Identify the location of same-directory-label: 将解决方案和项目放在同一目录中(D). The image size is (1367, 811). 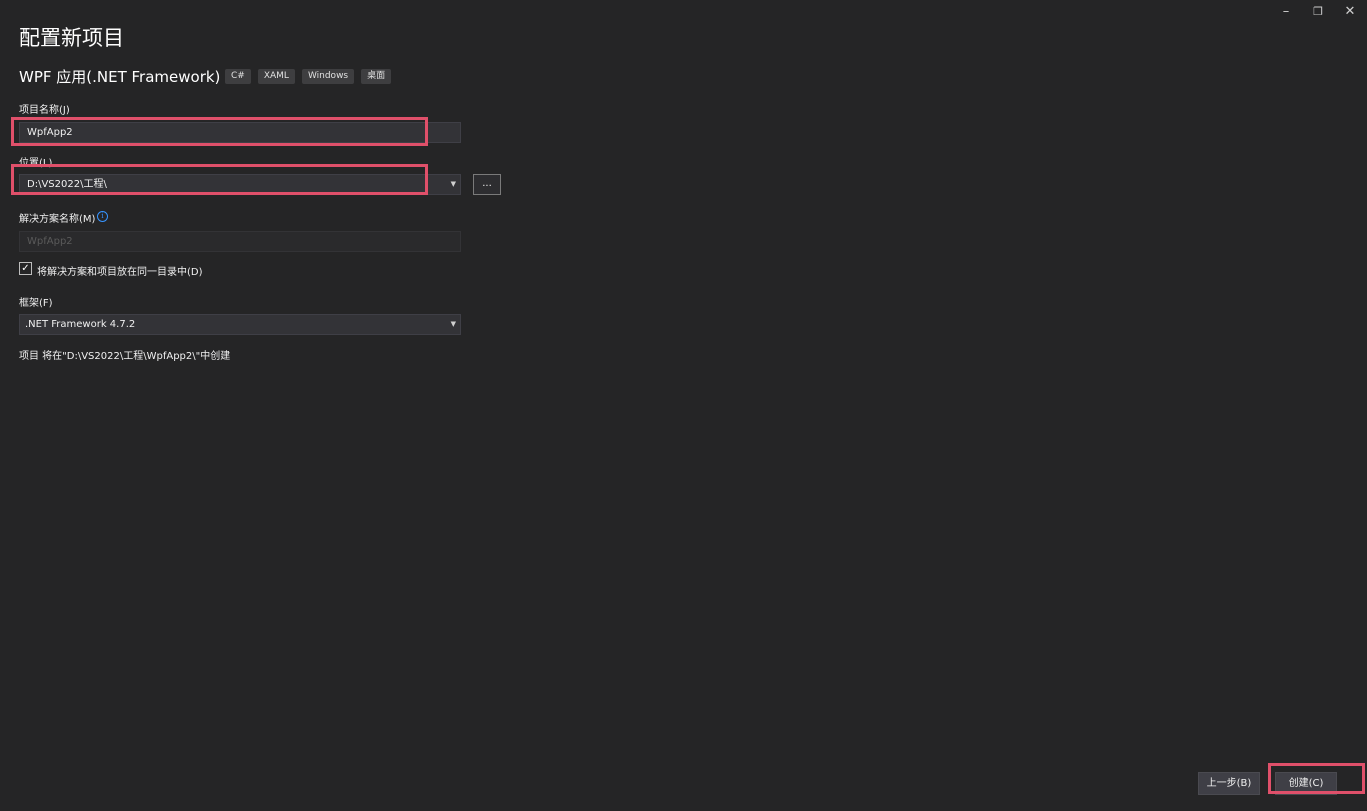
(120, 270).